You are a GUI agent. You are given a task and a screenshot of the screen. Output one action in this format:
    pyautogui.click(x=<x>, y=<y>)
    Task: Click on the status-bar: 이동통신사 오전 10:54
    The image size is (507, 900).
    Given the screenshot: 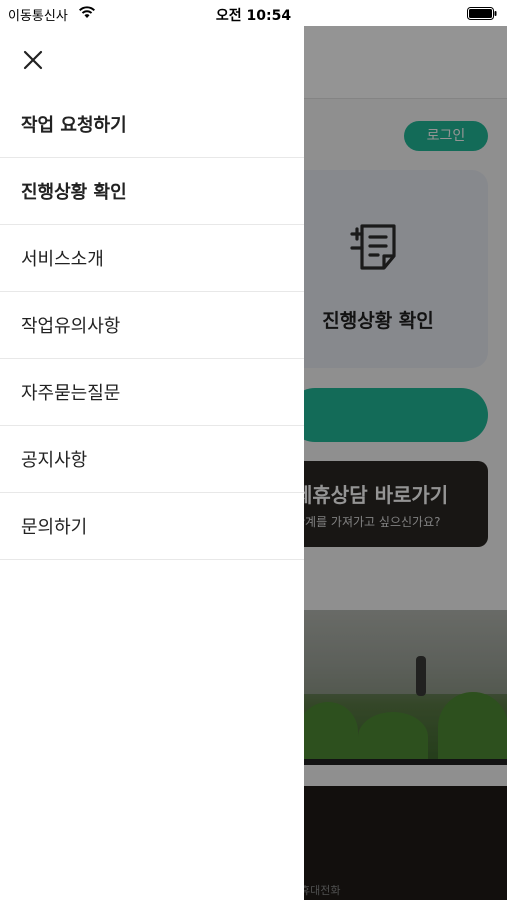 What is the action you would take?
    pyautogui.click(x=253, y=13)
    